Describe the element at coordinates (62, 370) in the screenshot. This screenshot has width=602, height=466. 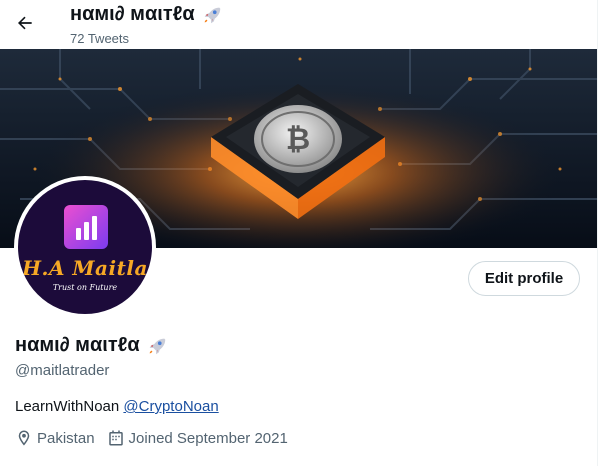
I see `profile-handle: @maitlatrader` at that location.